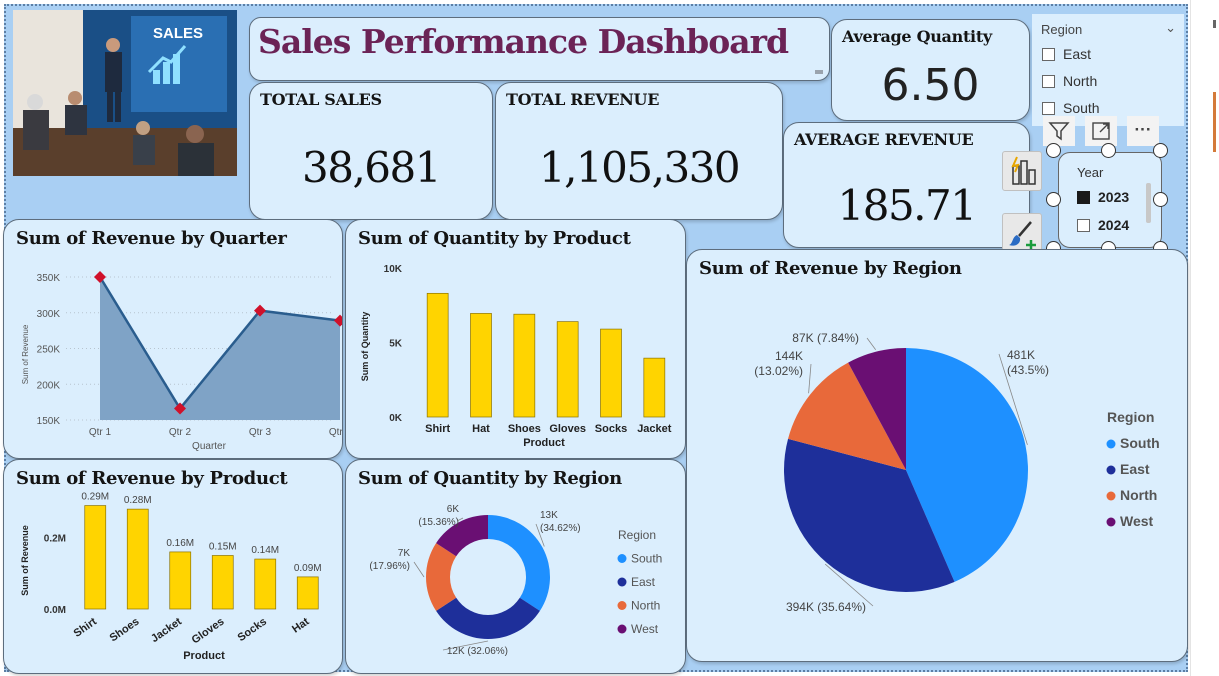  Describe the element at coordinates (488, 618) in the screenshot. I see `donut-slice` at that location.